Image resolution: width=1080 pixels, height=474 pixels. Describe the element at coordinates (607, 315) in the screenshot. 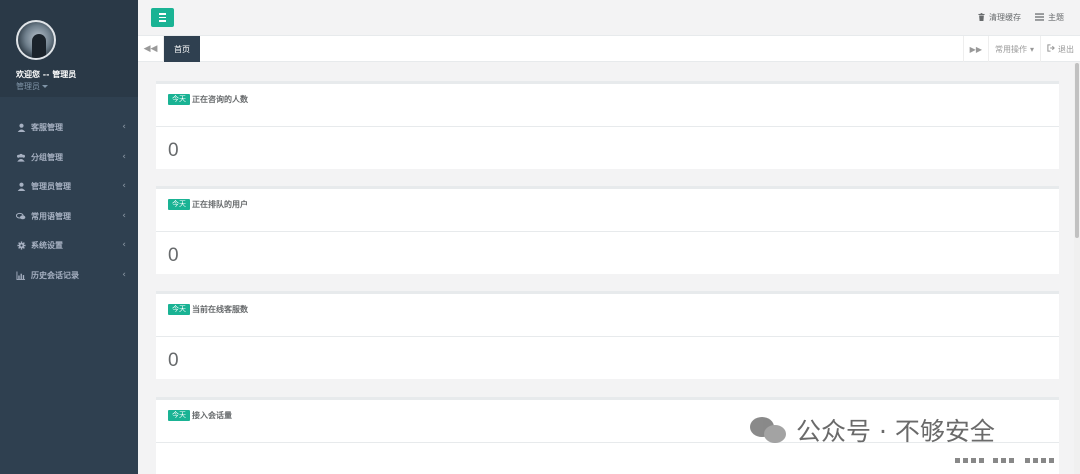

I see `card-header: 今天 当前在线客服数` at that location.